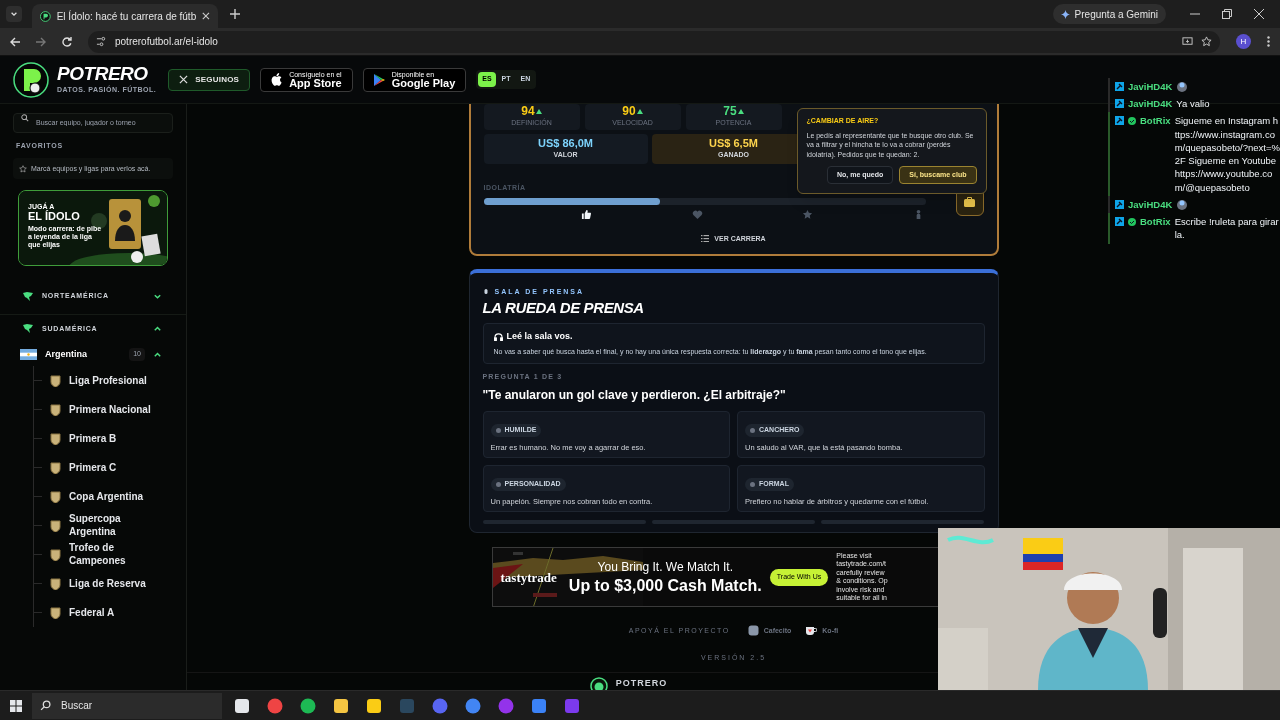  Describe the element at coordinates (1065, 14) in the screenshot. I see `sparkle-icon` at that location.